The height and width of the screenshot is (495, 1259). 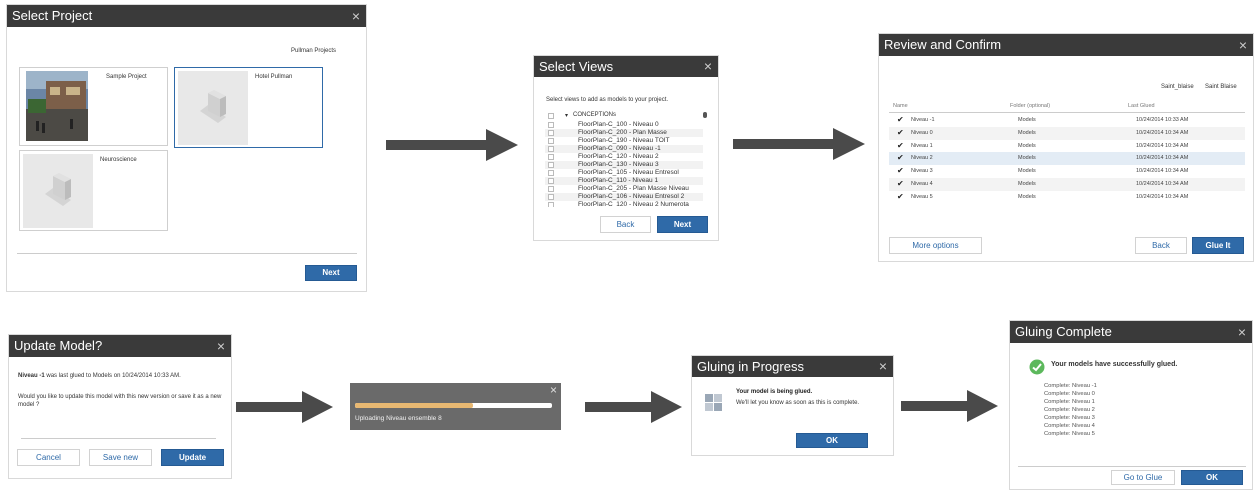 I want to click on table-row: ✔ Niveau 3 Models 10/24/2014 10:34 AM, so click(x=1067, y=172).